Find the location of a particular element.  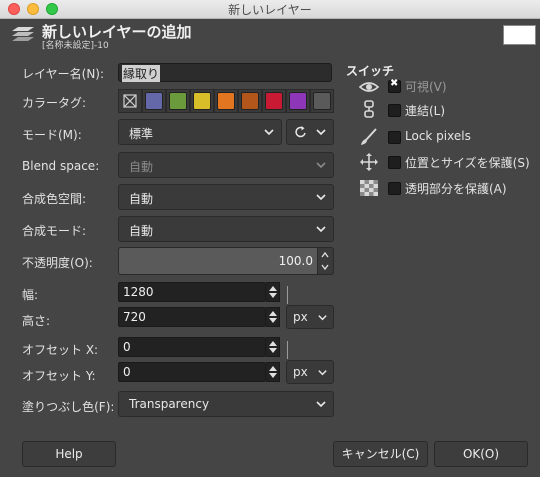

opacity-label: 不透明度(O): is located at coordinates (57, 263).